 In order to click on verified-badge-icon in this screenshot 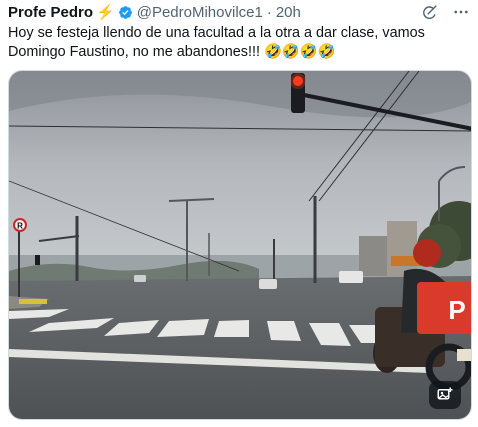, I will do `click(125, 12)`.